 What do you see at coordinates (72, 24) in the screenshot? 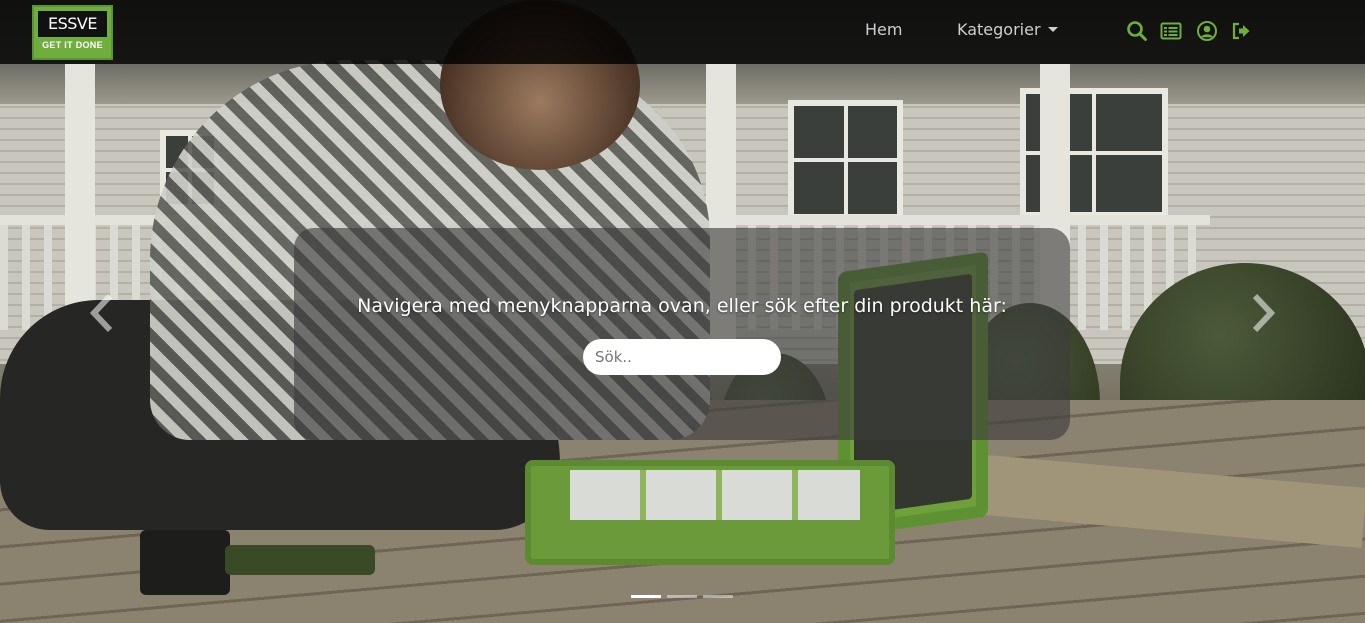
I see `logo-wordmark: ESSVE` at bounding box center [72, 24].